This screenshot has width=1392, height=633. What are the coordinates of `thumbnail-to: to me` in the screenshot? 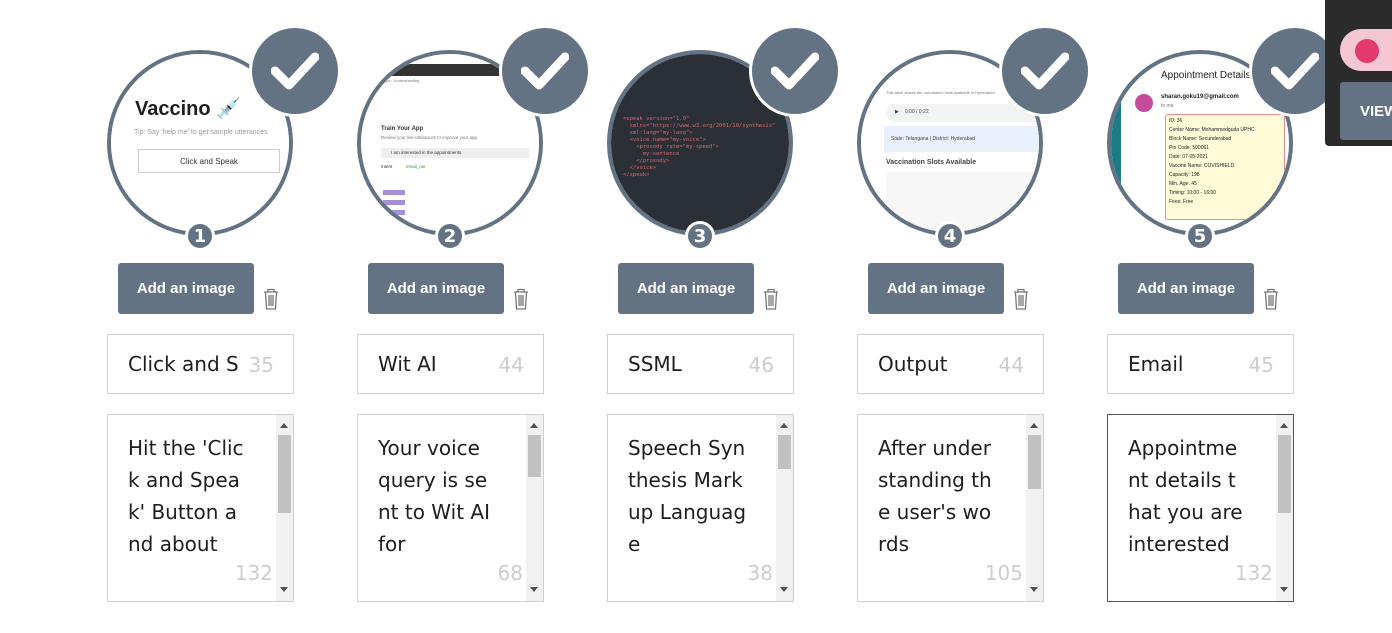 It's located at (1167, 106).